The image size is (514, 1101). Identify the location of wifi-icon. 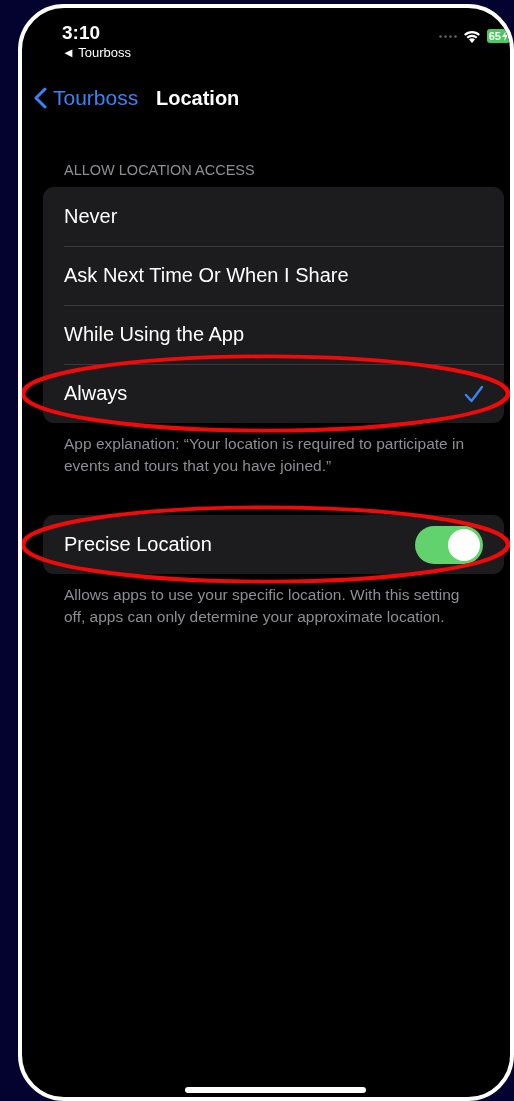
(471, 36).